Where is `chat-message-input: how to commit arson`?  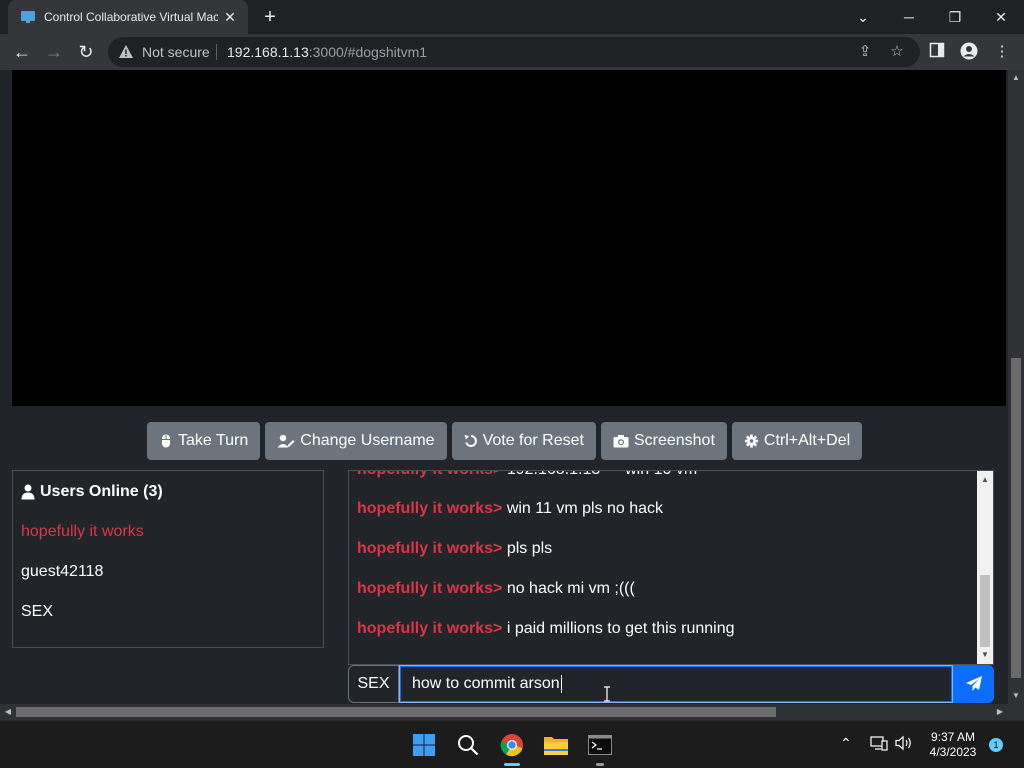
chat-message-input: how to commit arson is located at coordinates (676, 684).